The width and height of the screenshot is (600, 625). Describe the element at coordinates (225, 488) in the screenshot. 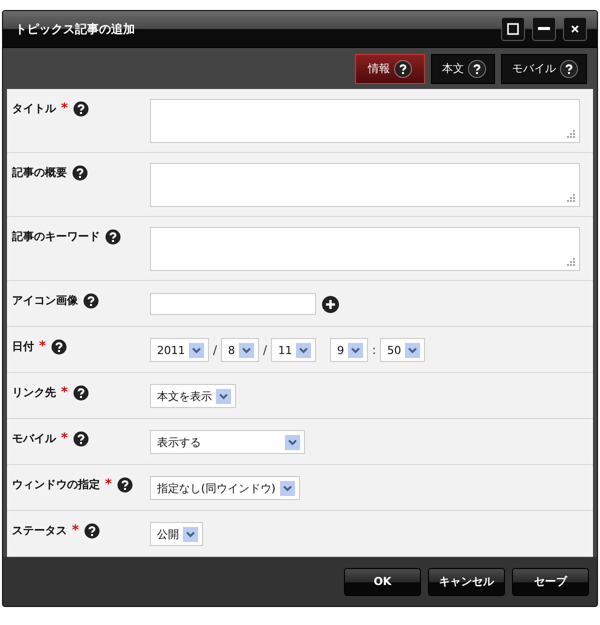

I see `dropdown: 指定なし(同ウインドウ)` at that location.